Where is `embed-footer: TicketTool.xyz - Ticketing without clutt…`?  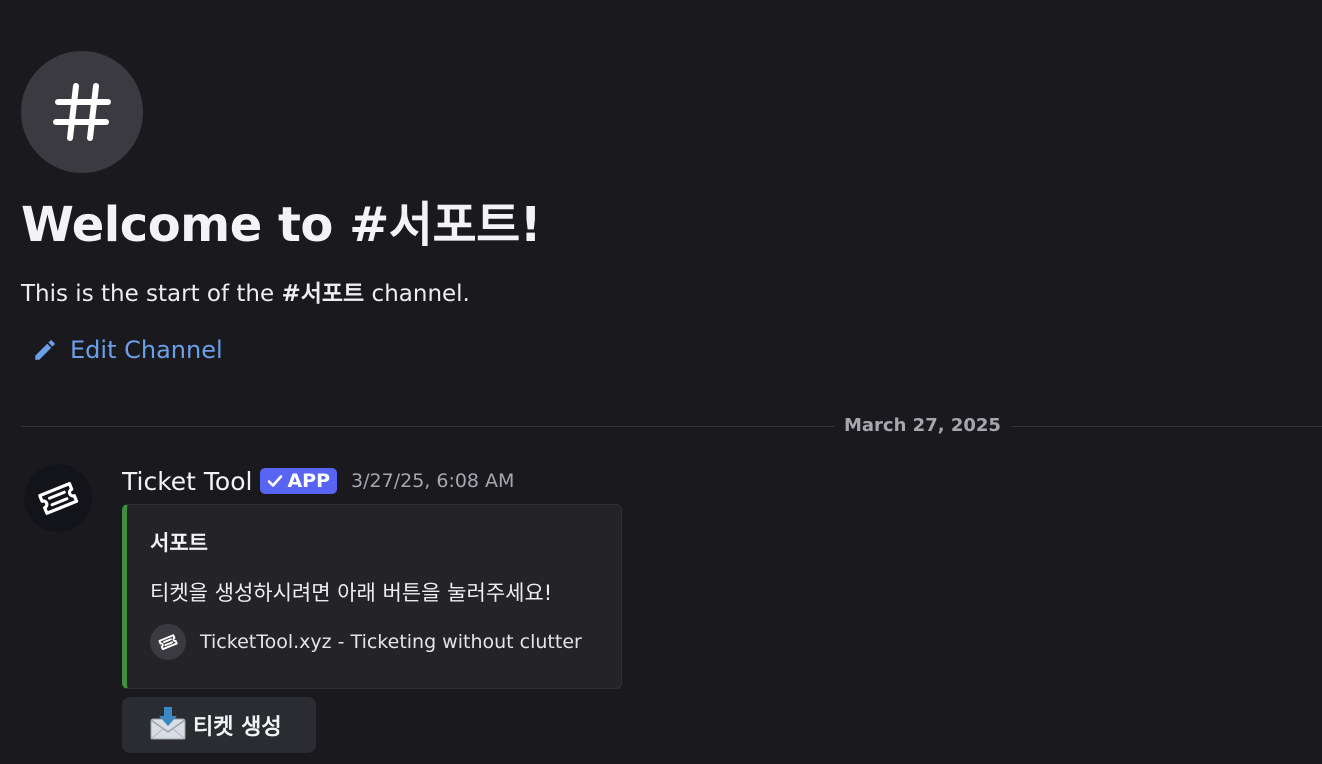 embed-footer: TicketTool.xyz - Ticketing without clutt… is located at coordinates (366, 642).